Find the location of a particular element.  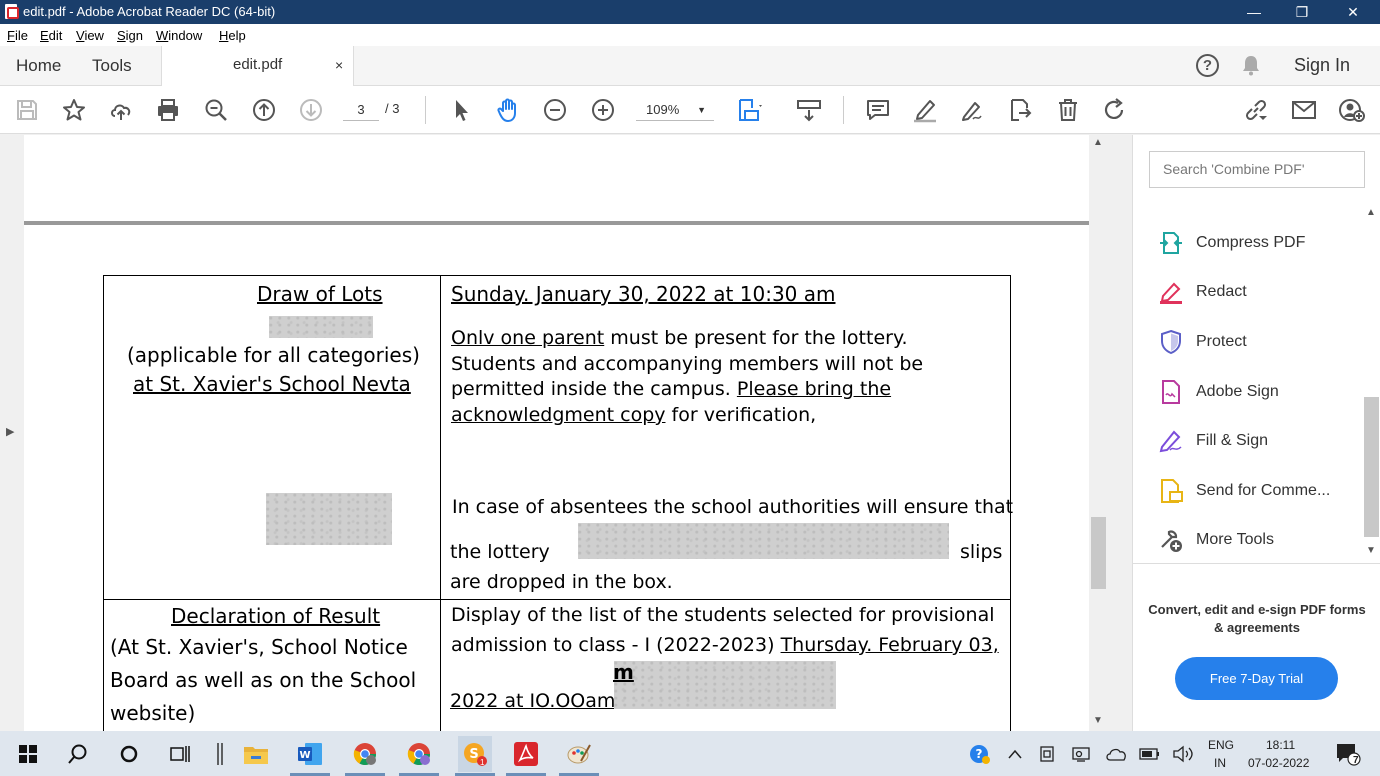

display-icon is located at coordinates (1081, 754).